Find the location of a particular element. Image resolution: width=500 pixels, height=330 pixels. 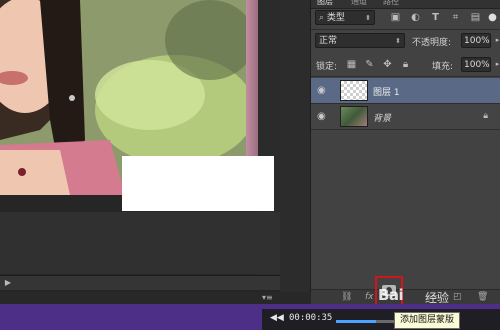

layer-row-background: ◉ 背景 🔒︎ is located at coordinates (405, 117).